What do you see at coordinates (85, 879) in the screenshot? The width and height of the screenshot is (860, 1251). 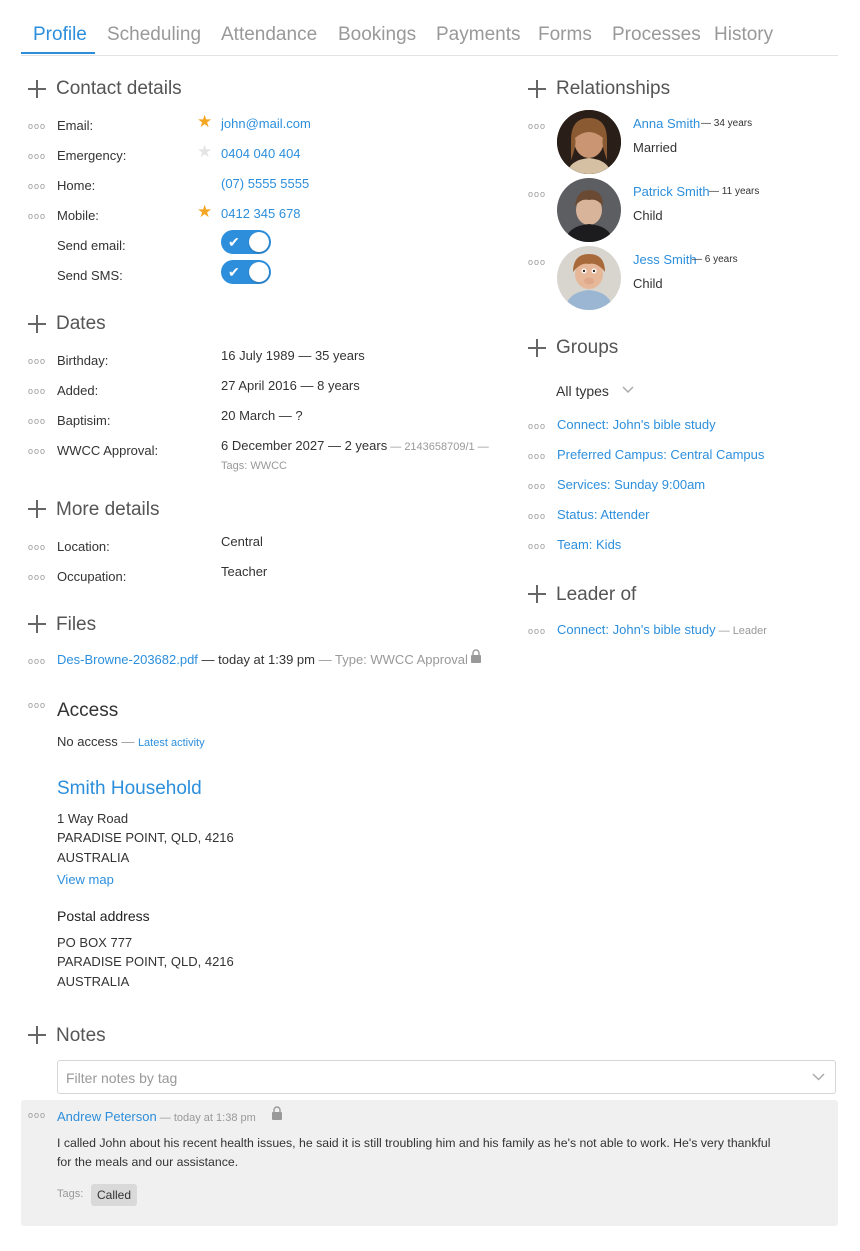 I see `view-map-link: View map` at bounding box center [85, 879].